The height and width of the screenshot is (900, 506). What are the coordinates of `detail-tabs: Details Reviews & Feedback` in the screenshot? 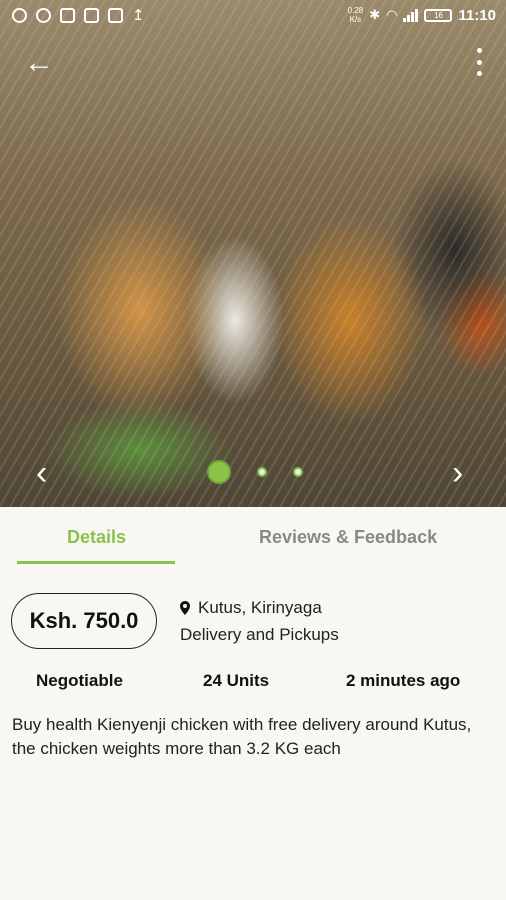 It's located at (253, 537).